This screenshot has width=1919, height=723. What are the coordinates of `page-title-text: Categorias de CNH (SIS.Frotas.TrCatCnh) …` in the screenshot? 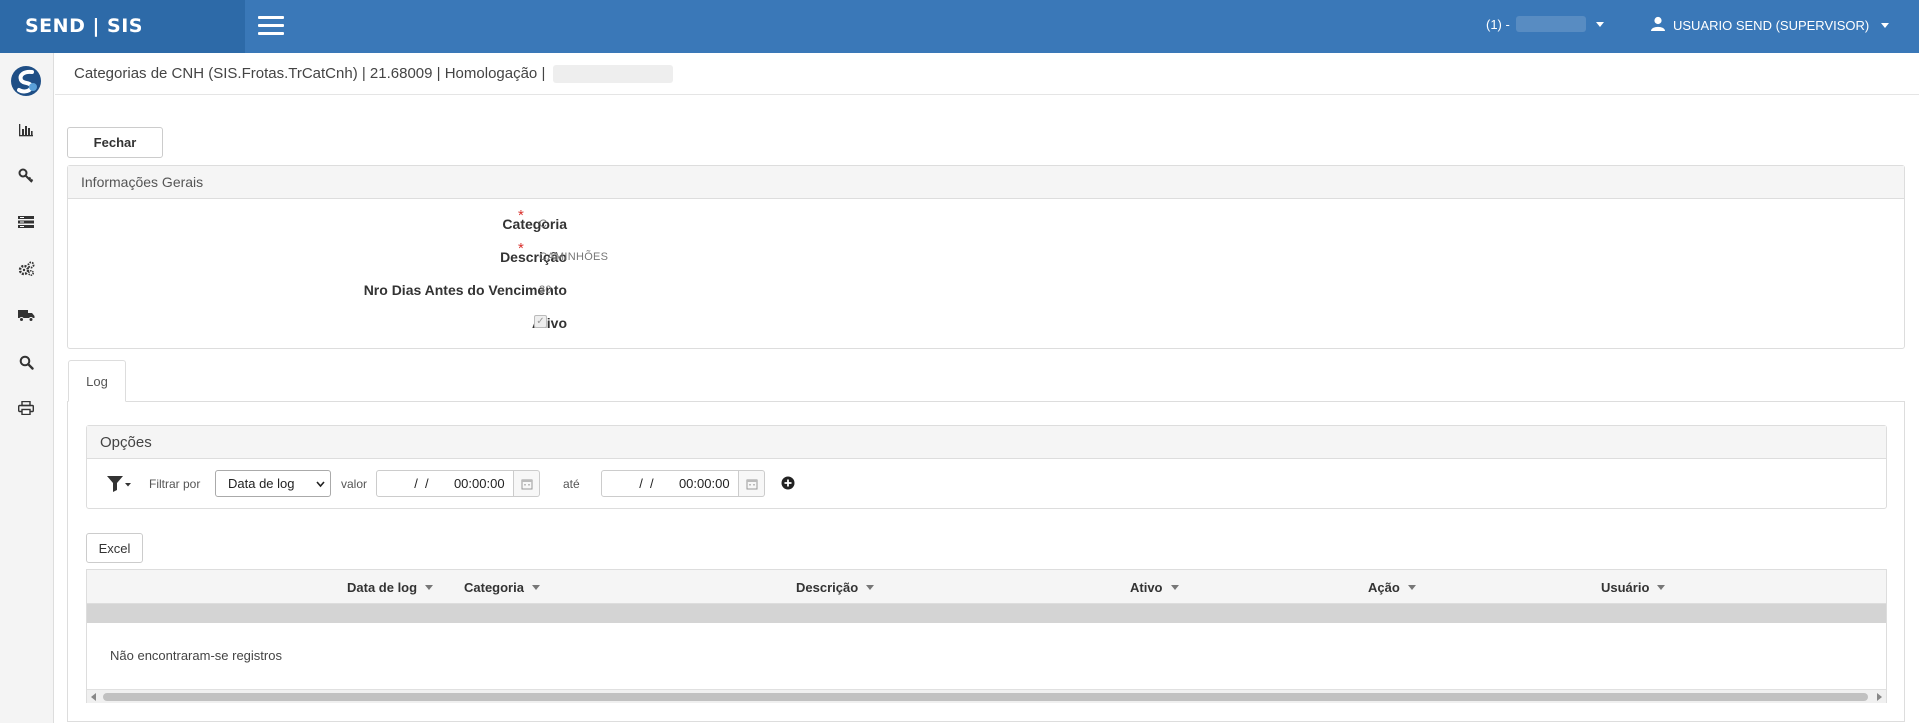 It's located at (310, 73).